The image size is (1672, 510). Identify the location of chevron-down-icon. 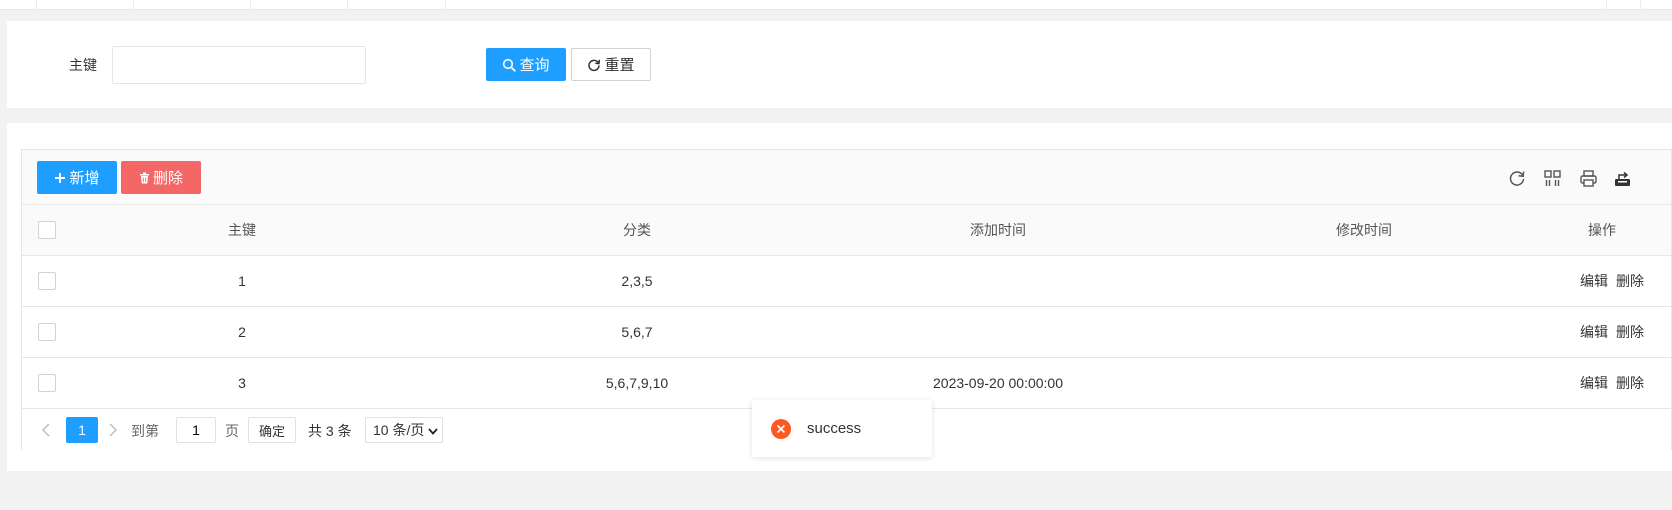
(431, 430).